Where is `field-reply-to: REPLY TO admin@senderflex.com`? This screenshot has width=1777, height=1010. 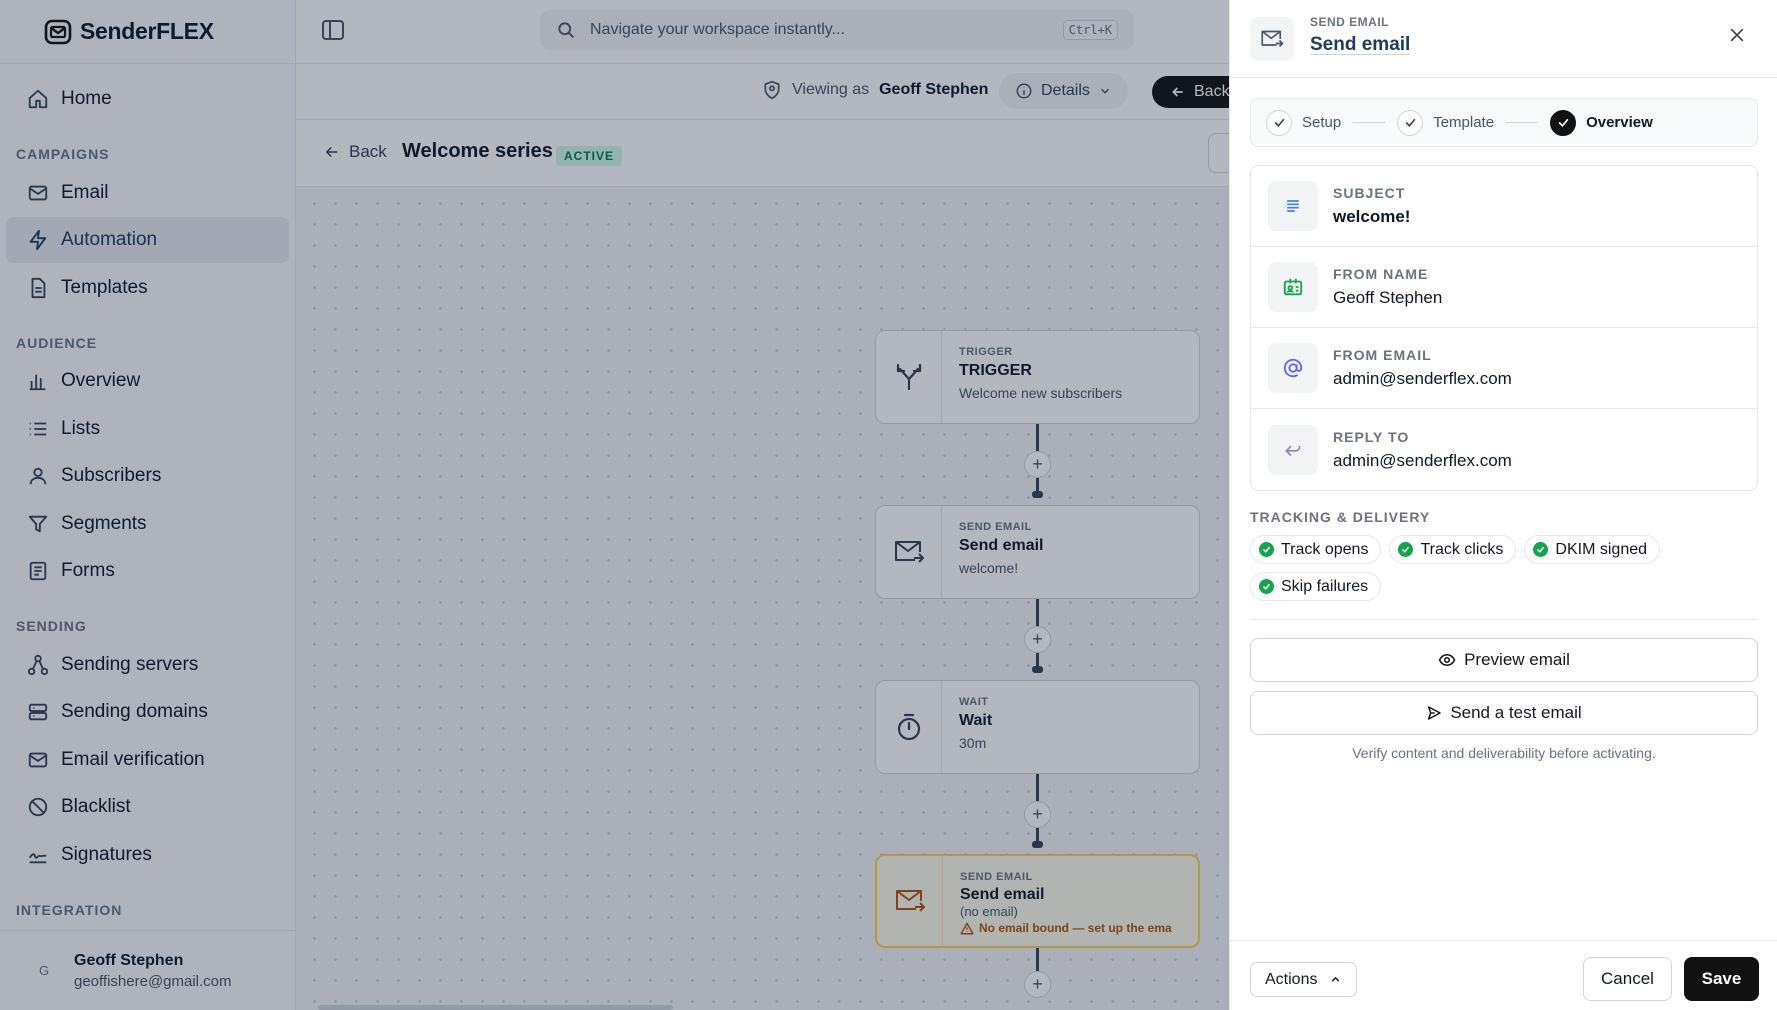
field-reply-to: REPLY TO admin@senderflex.com is located at coordinates (1504, 449).